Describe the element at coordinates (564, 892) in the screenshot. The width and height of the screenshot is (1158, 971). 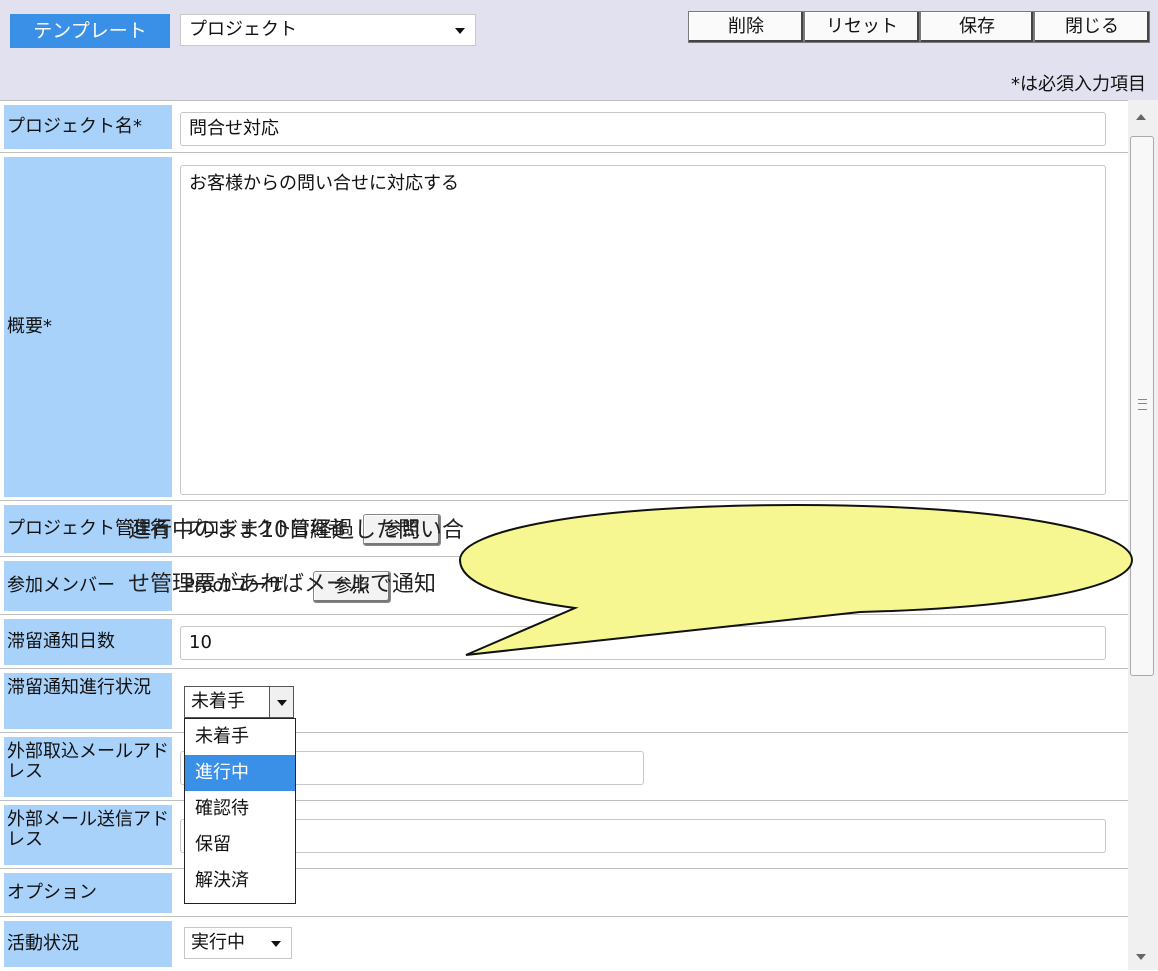
I see `row-options: オプション` at that location.